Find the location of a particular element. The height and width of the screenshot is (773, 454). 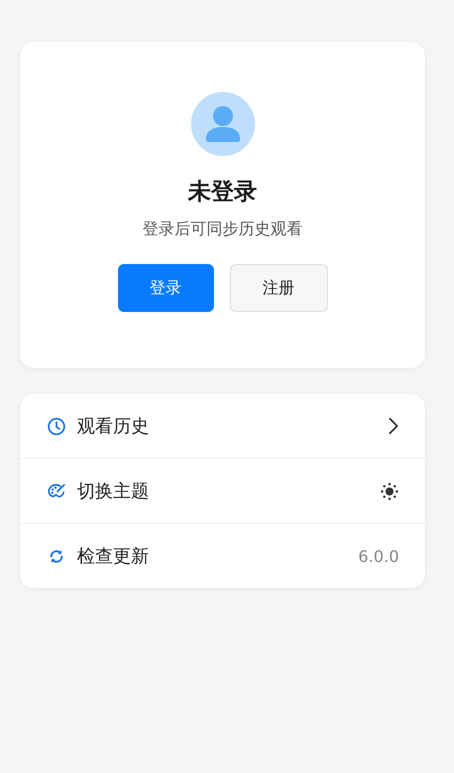

login-button: 登录 is located at coordinates (166, 288).